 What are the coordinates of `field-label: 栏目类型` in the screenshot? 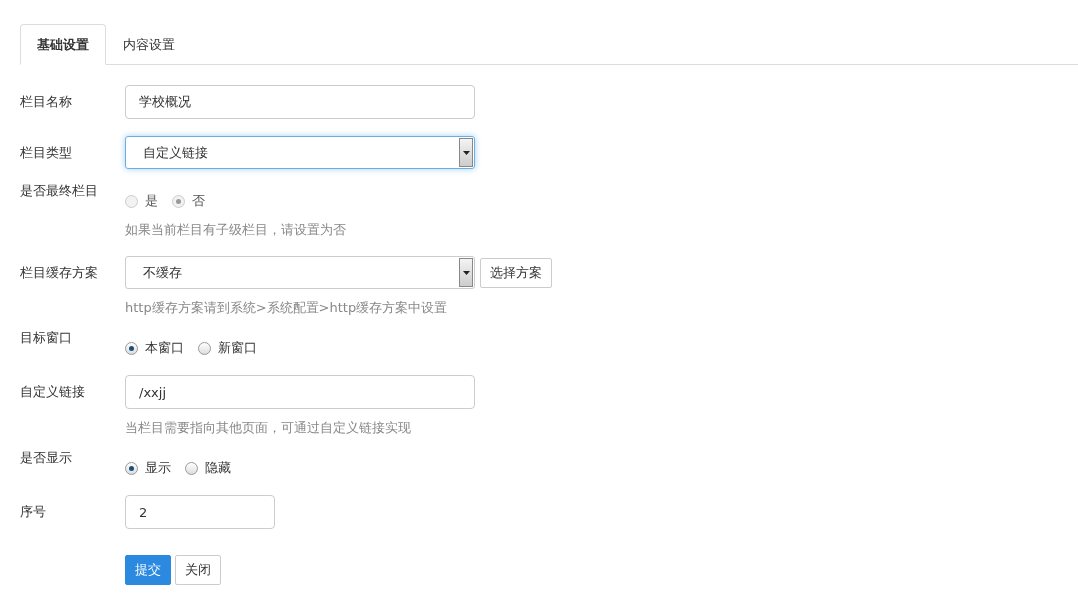 It's located at (46, 153).